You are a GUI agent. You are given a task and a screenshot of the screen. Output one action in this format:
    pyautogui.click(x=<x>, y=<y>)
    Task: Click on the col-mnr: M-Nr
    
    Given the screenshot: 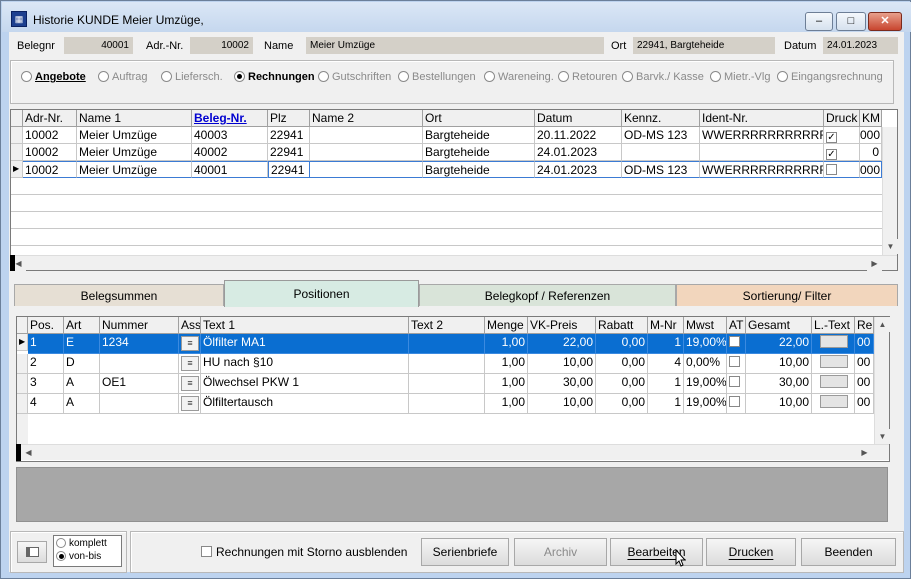 What is the action you would take?
    pyautogui.click(x=666, y=325)
    